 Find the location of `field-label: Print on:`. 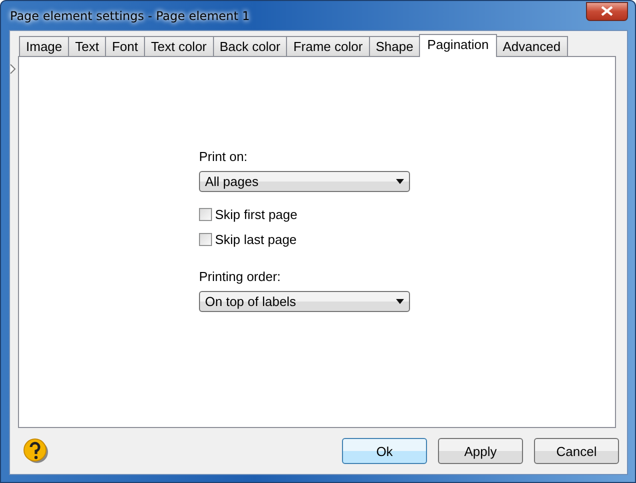

field-label: Print on: is located at coordinates (223, 157).